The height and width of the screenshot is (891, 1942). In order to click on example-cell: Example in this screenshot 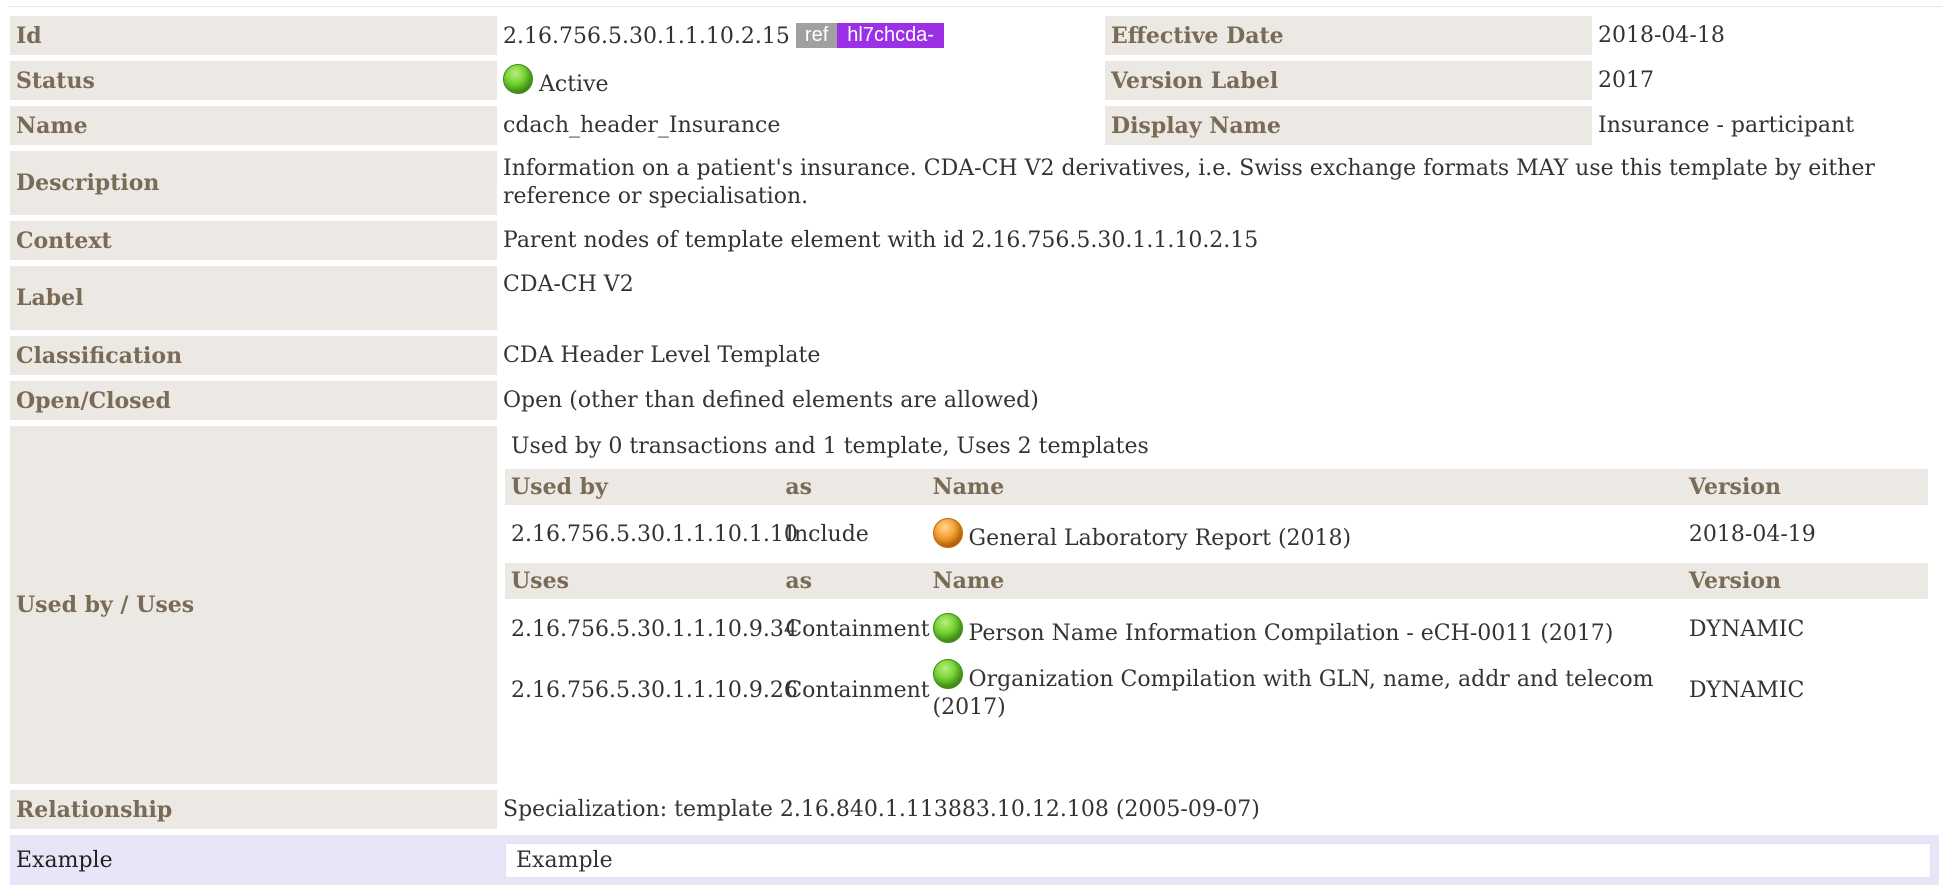, I will do `click(1218, 860)`.